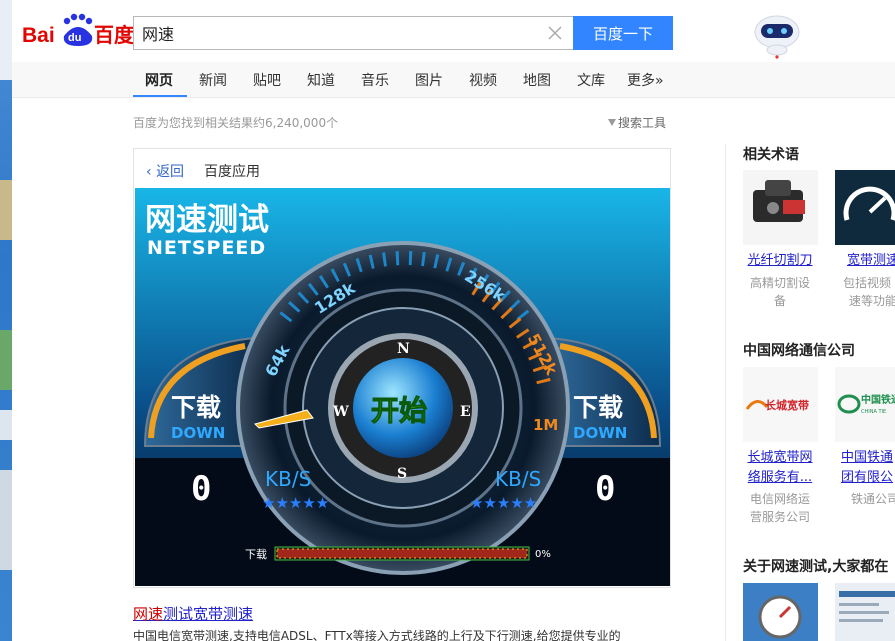 Image resolution: width=895 pixels, height=641 pixels. I want to click on sidebar-sub-speedtest-2: 速等功能, so click(872, 301).